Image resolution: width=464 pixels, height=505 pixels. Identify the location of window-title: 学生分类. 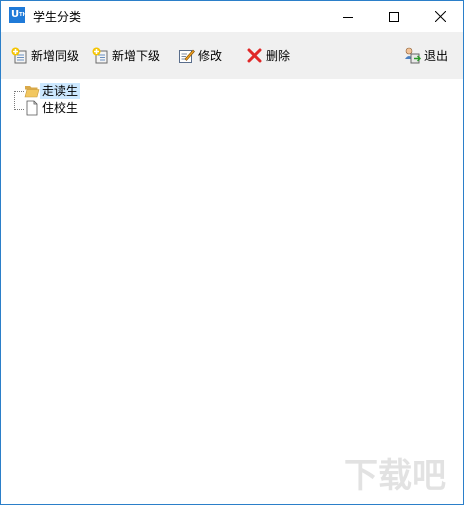
(57, 17).